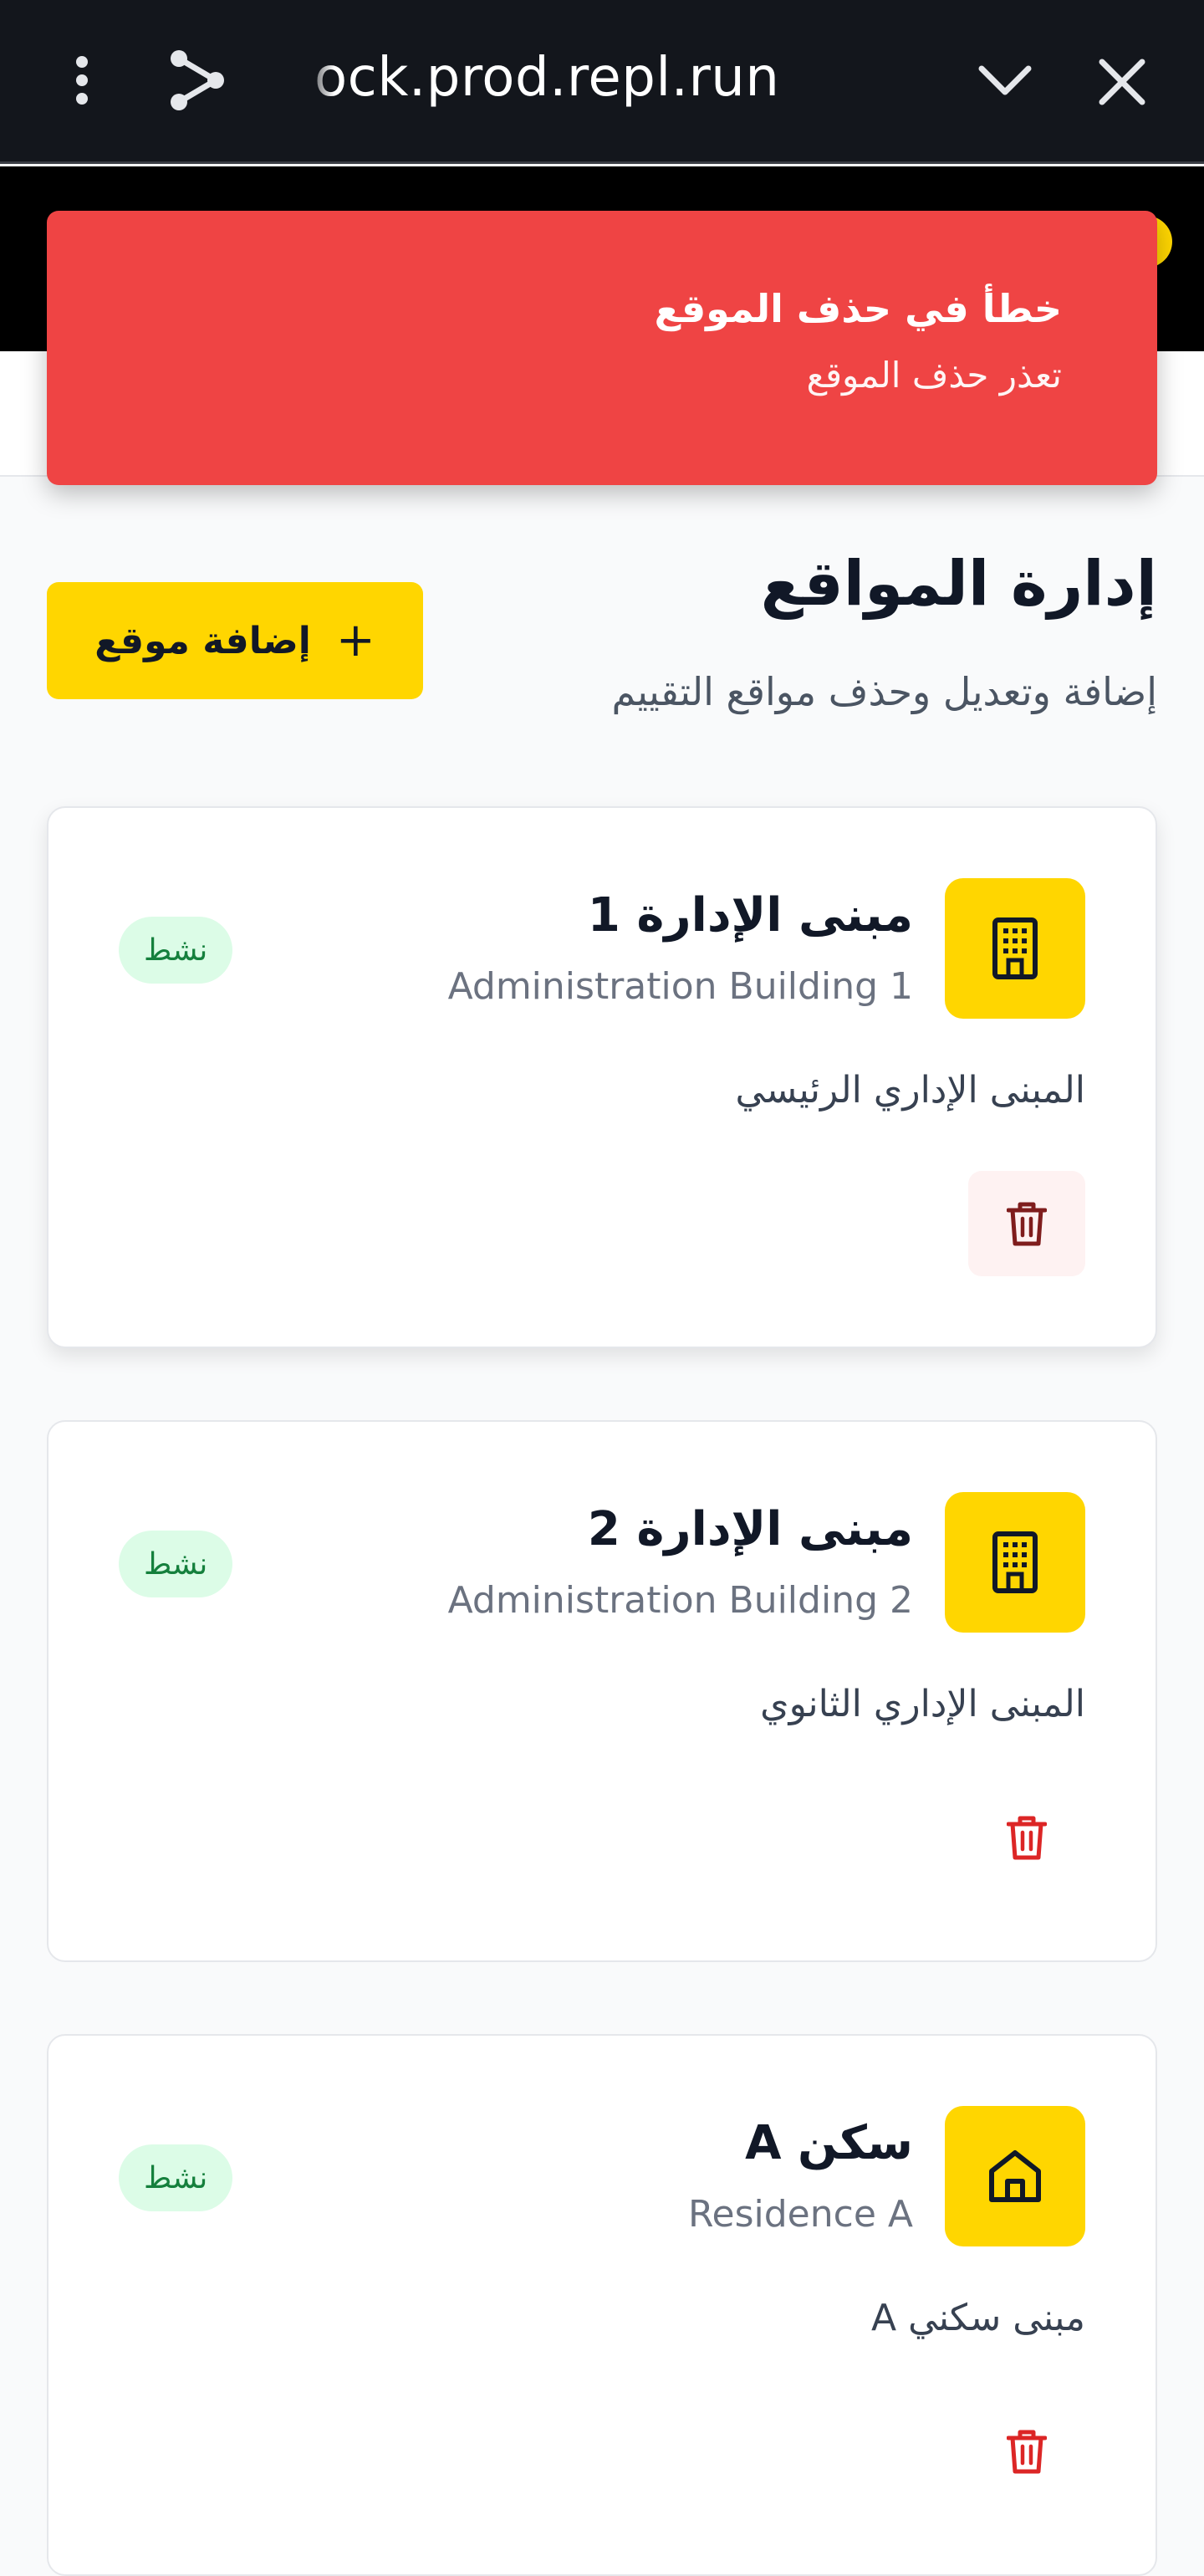 This screenshot has width=1204, height=2576. Describe the element at coordinates (829, 2143) in the screenshot. I see `location-name-ar: سكن A` at that location.